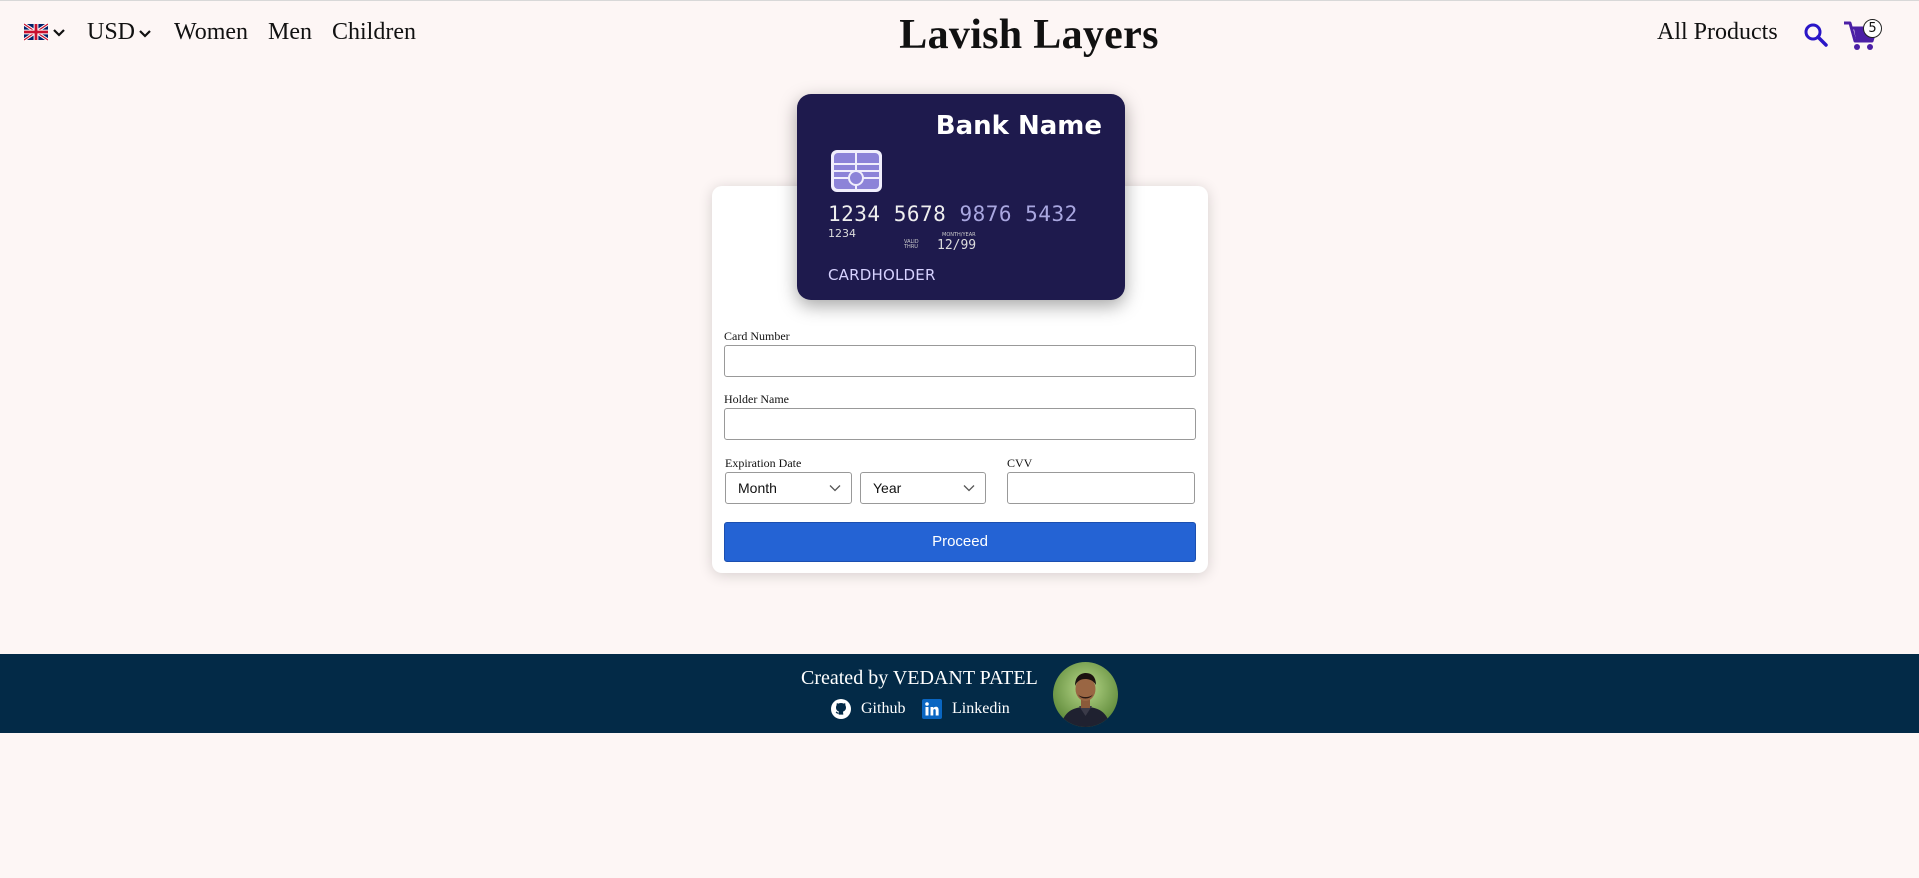  Describe the element at coordinates (894, 214) in the screenshot. I see `card-number-main: 1234 5678` at that location.